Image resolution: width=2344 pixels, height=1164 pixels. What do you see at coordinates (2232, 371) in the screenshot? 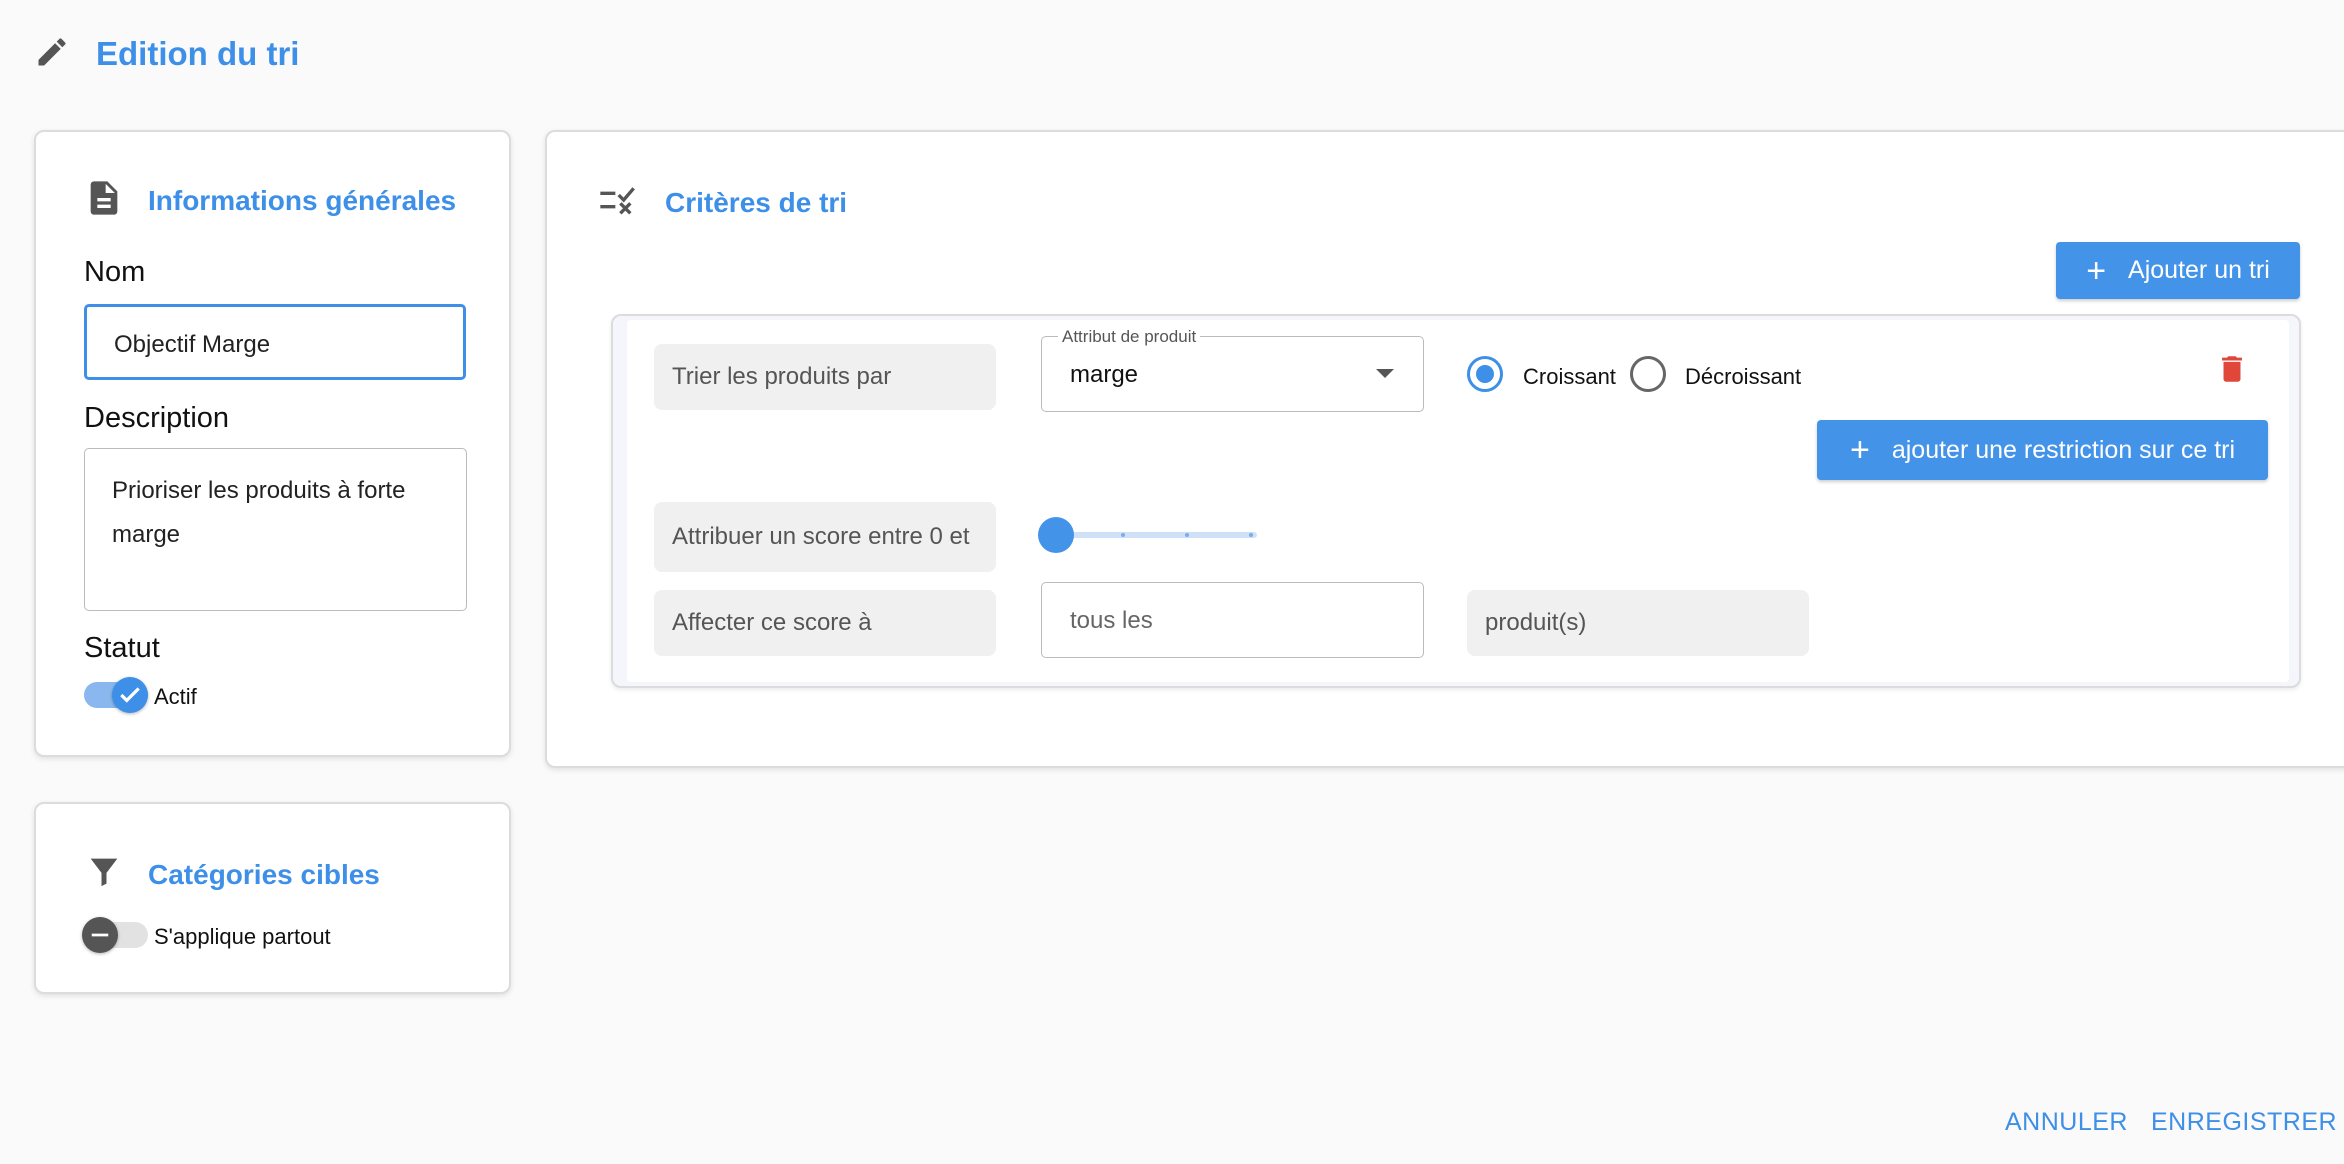
I see `trash-icon` at bounding box center [2232, 371].